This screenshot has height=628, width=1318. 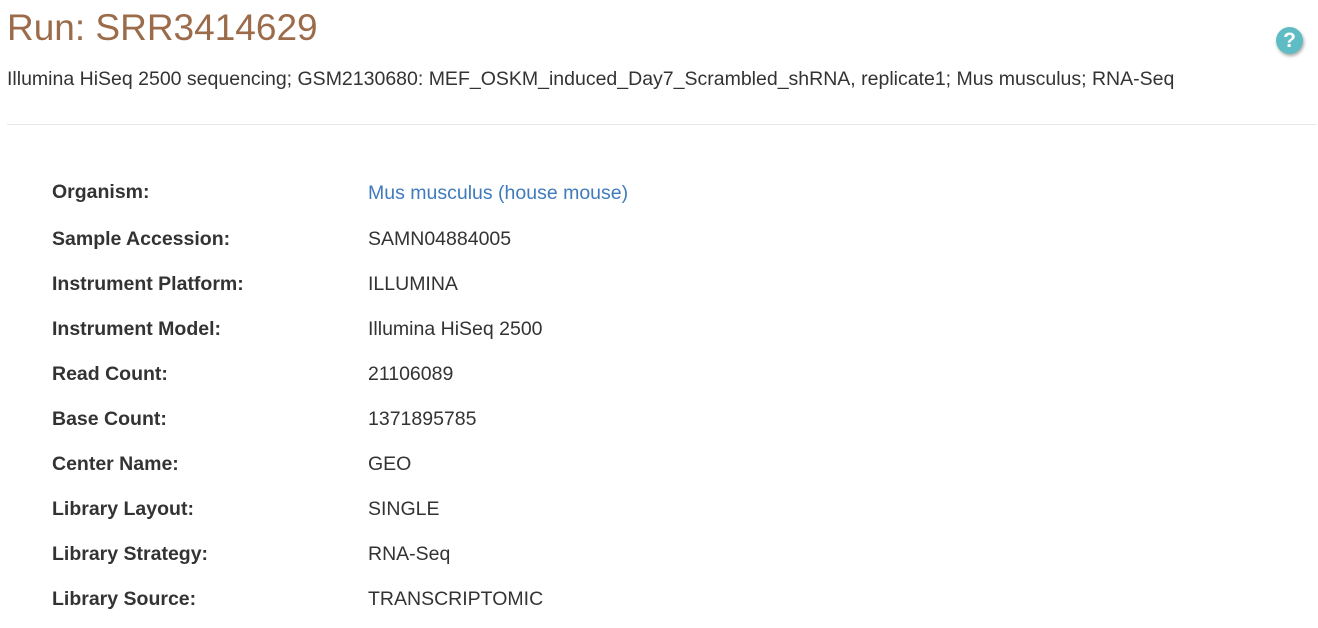 I want to click on detail-row-sample-accession: Sample Accession: SAMN04884005, so click(x=652, y=239).